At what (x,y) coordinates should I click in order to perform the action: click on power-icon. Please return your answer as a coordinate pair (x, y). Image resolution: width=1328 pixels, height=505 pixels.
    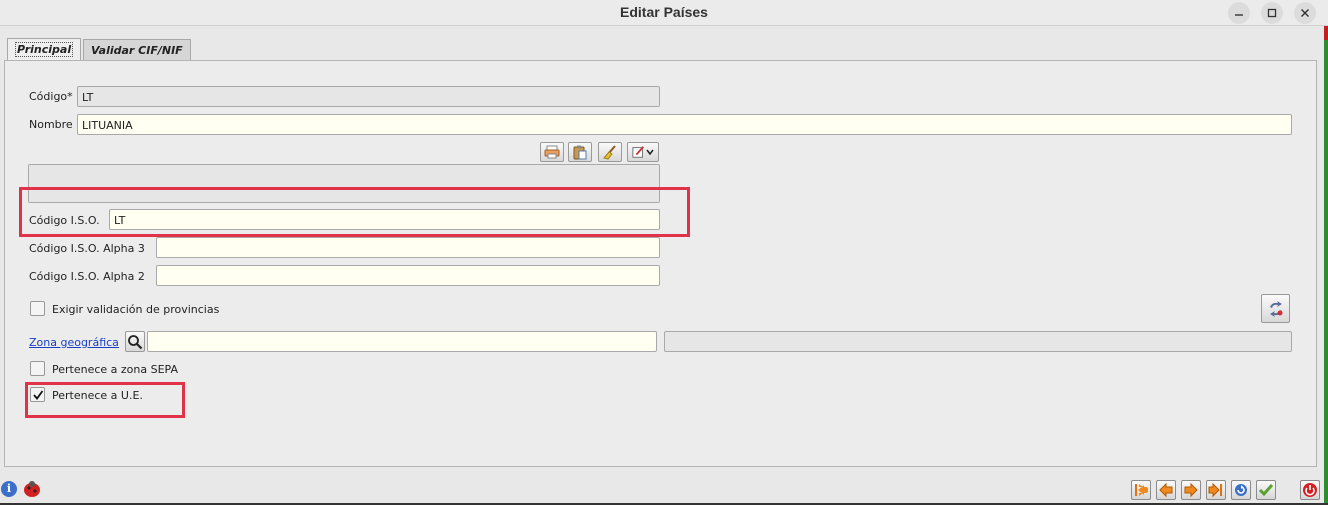
    Looking at the image, I should click on (1310, 490).